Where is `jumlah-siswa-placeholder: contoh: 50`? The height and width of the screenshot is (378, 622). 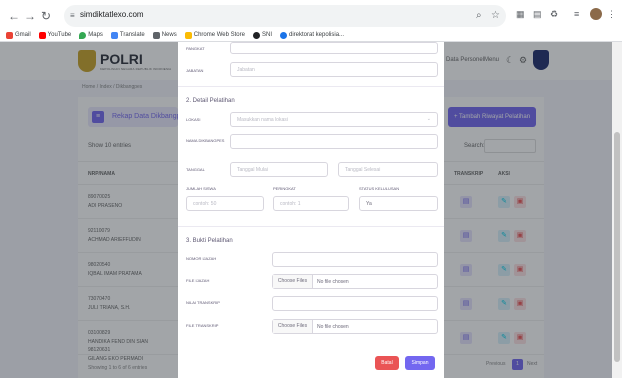
jumlah-siswa-placeholder: contoh: 50 is located at coordinates (205, 204).